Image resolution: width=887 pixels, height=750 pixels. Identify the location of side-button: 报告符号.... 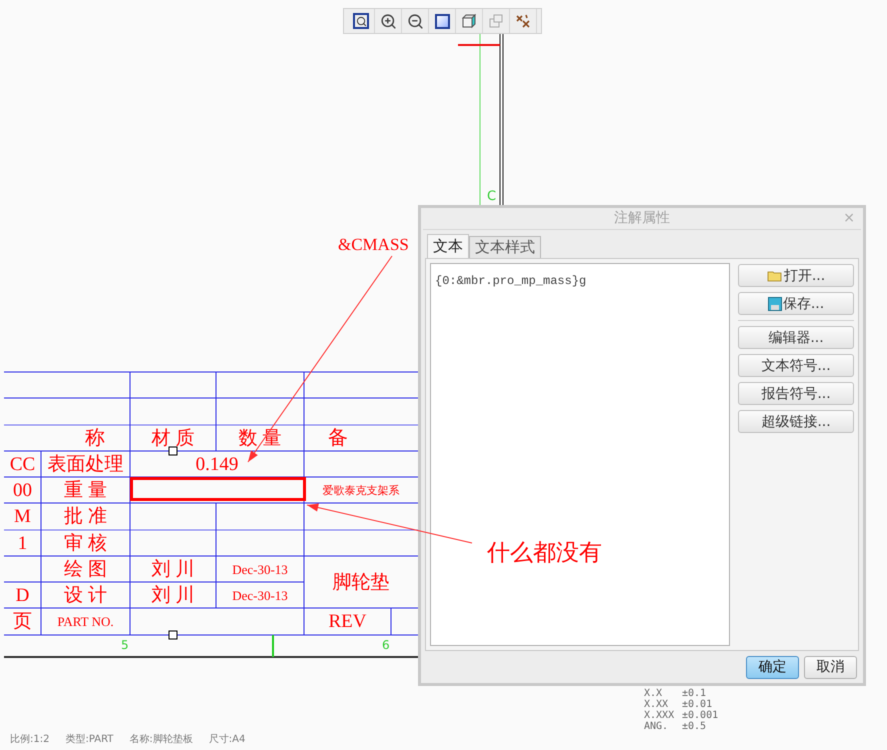
(796, 393).